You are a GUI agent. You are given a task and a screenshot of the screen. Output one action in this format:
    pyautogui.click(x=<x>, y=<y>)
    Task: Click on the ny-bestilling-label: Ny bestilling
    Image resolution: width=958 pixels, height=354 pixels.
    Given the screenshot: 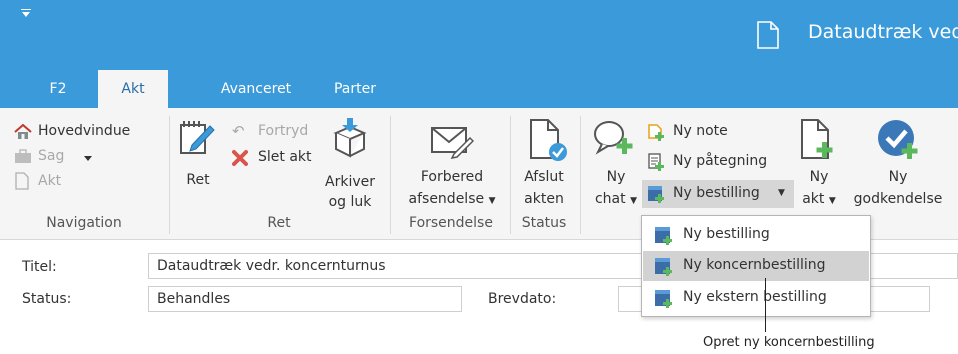 What is the action you would take?
    pyautogui.click(x=716, y=193)
    